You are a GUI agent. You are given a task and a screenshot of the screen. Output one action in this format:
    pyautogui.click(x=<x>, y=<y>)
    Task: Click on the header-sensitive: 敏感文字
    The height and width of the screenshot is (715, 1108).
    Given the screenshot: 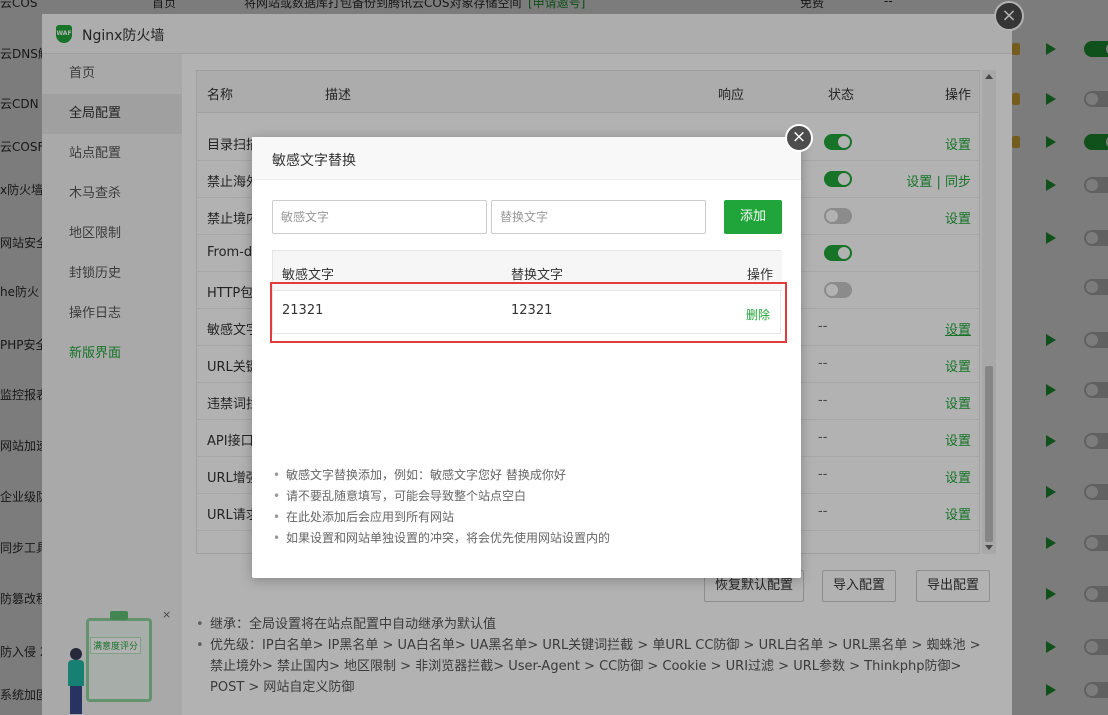 What is the action you would take?
    pyautogui.click(x=308, y=275)
    